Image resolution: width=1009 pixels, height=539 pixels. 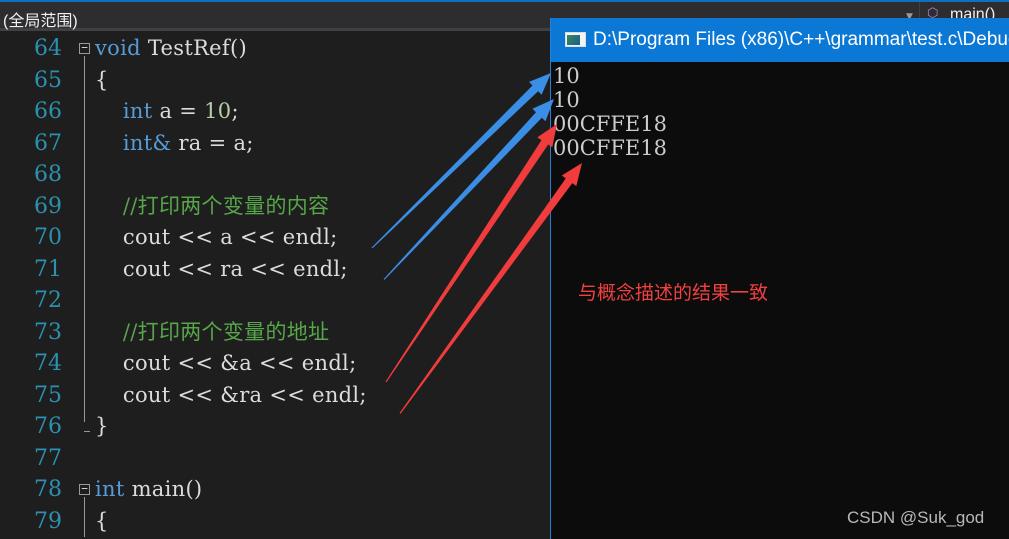 I want to click on line-number: 75, so click(x=48, y=395).